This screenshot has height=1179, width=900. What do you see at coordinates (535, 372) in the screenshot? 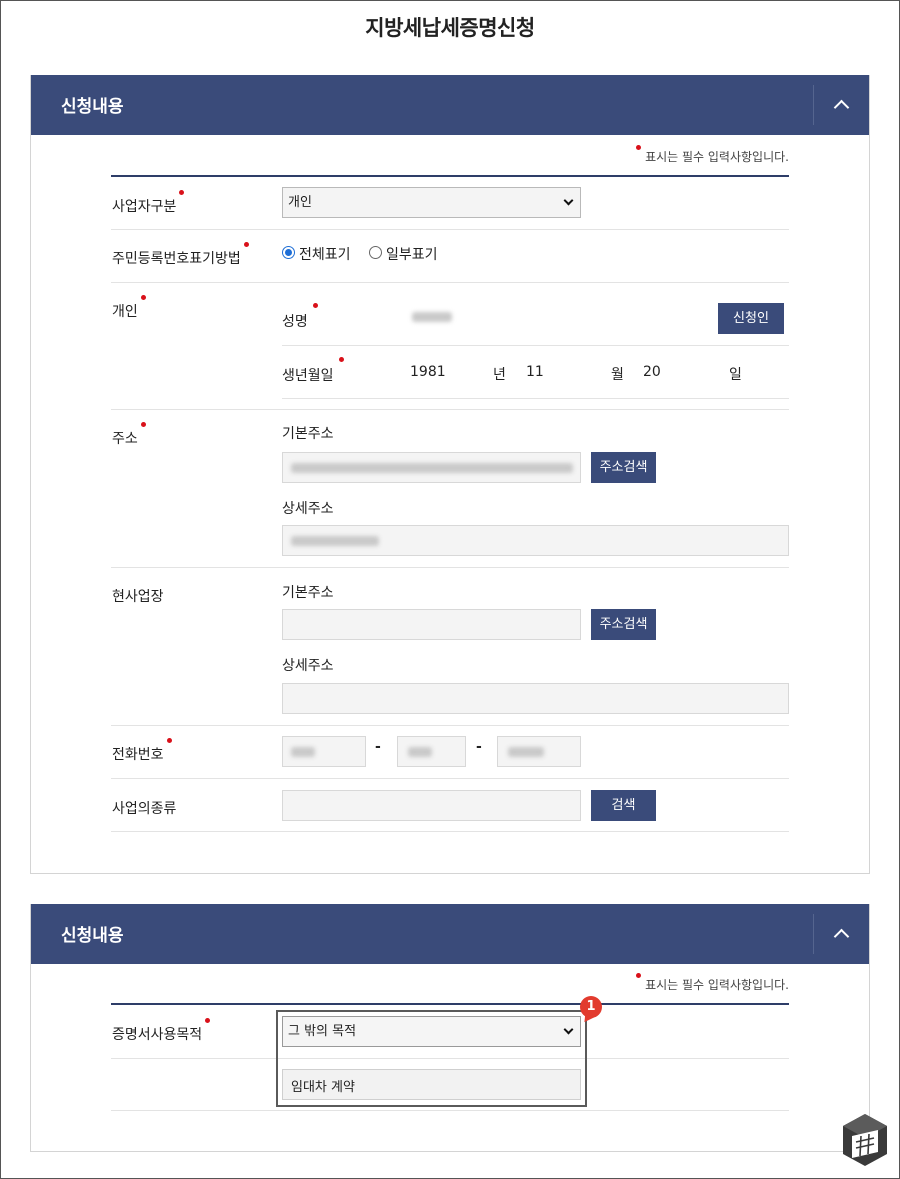
I see `birth-month: 11` at bounding box center [535, 372].